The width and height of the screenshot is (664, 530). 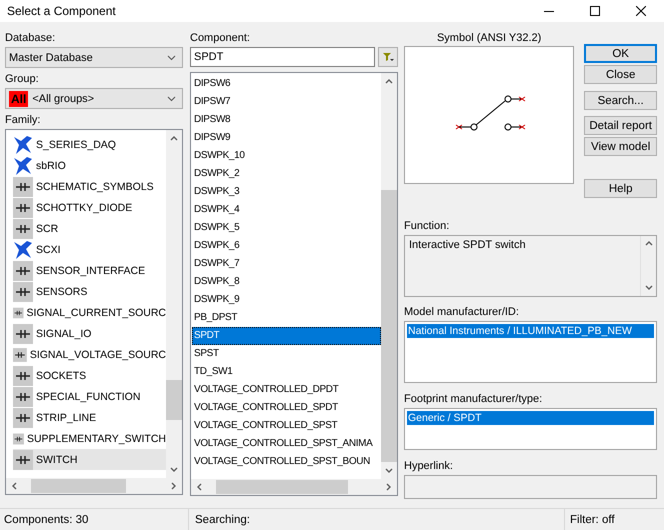 I want to click on family-item: SOCKETS, so click(x=89, y=375).